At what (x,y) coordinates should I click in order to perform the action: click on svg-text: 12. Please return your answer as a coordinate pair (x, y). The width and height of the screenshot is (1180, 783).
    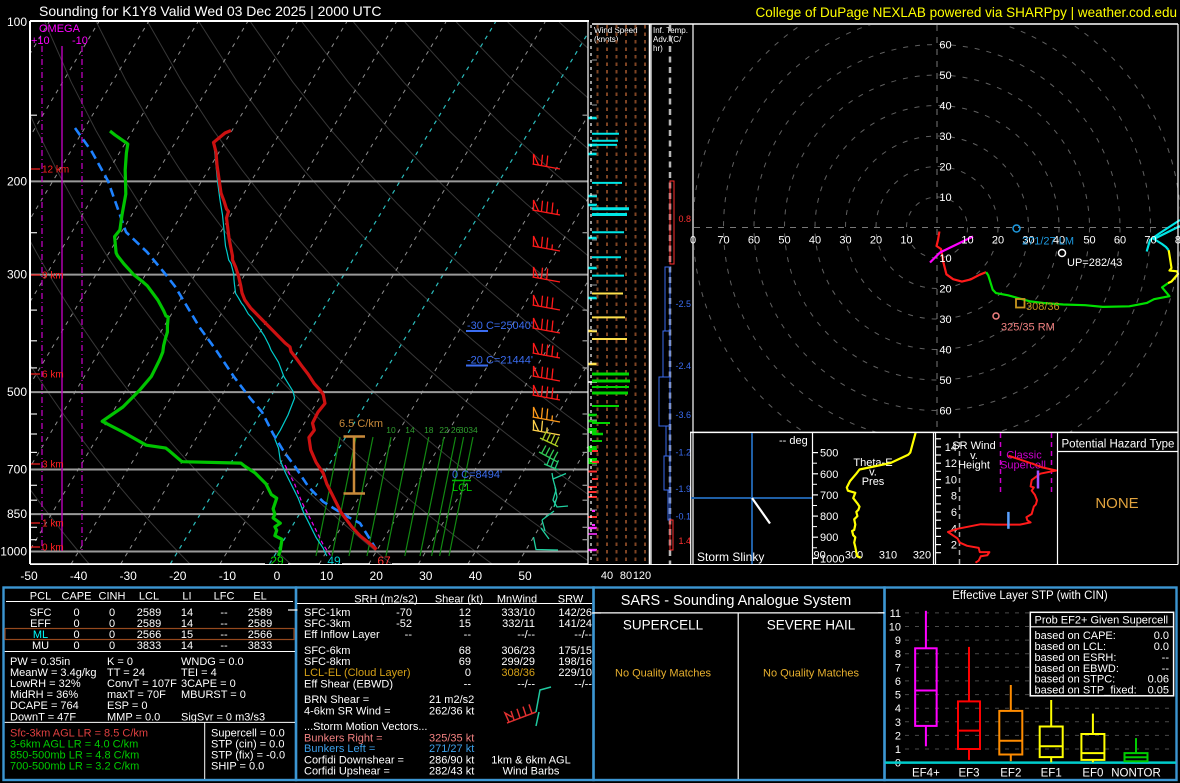
    Looking at the image, I should click on (951, 464).